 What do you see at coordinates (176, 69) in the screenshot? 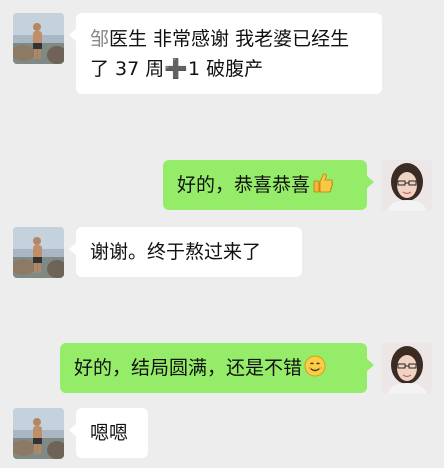
I see `heavy-plus-emoji: ➕` at bounding box center [176, 69].